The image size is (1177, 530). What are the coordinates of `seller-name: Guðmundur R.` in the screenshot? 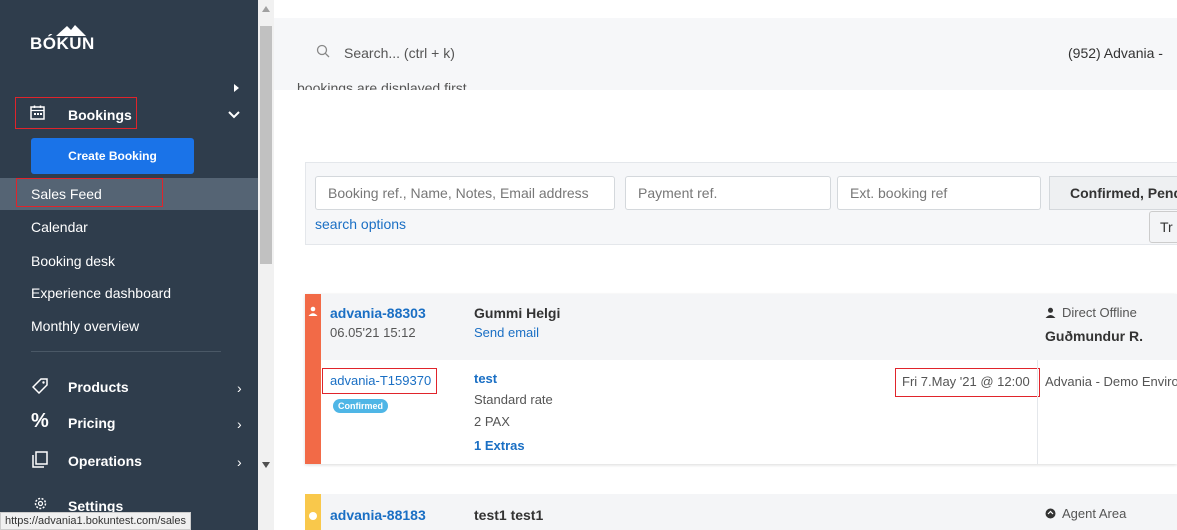 It's located at (1094, 336).